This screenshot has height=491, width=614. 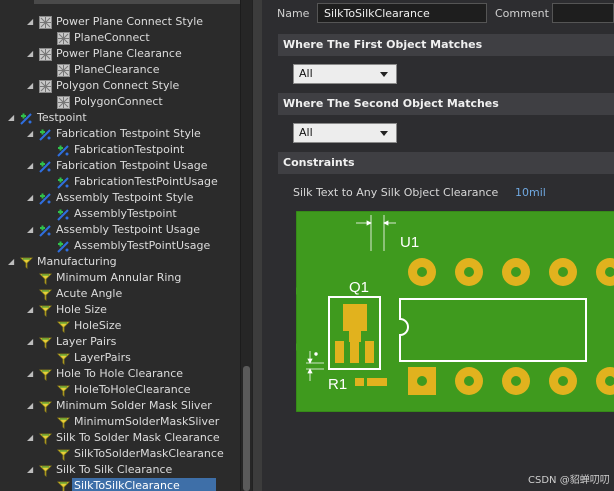 I want to click on tree-item-label: PolygonConnect, so click(x=118, y=101).